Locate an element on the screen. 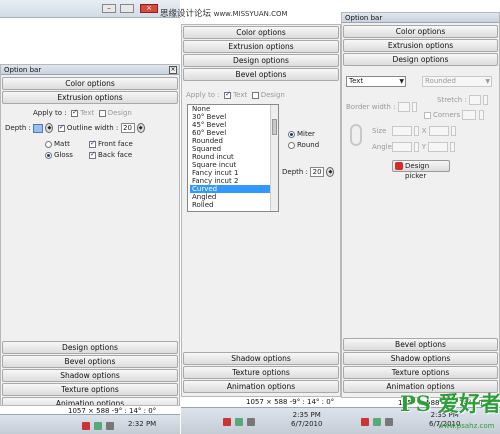 The width and height of the screenshot is (500, 434). left-color-options-button: Color options is located at coordinates (90, 83).